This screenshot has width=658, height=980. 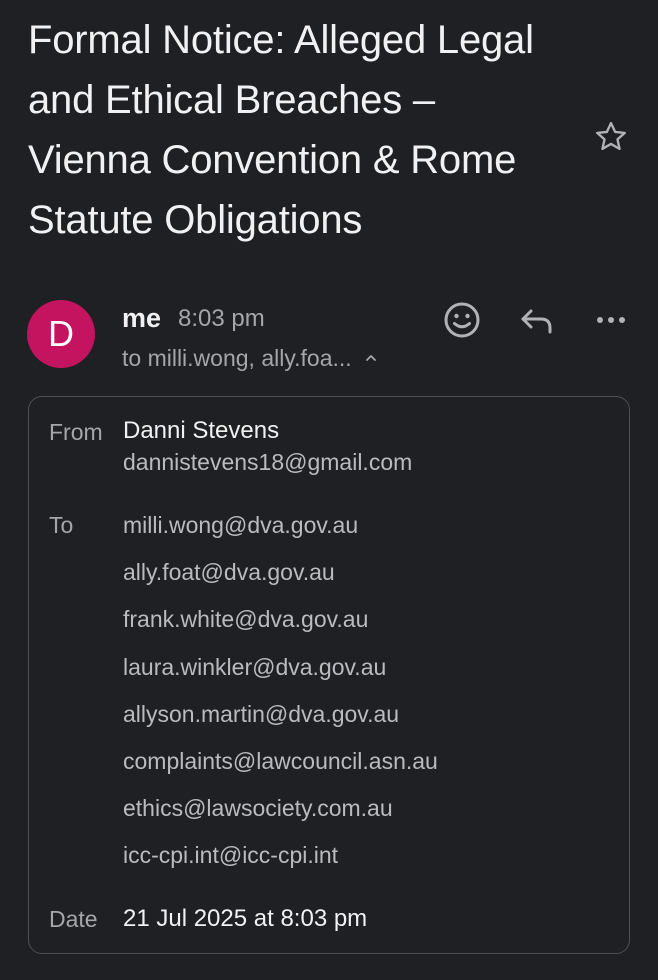 What do you see at coordinates (221, 318) in the screenshot?
I see `sent-time: 8:03 pm` at bounding box center [221, 318].